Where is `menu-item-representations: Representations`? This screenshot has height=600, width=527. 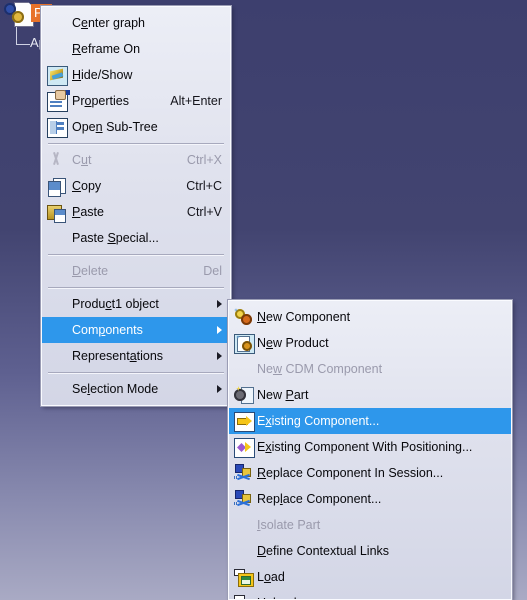 menu-item-representations: Representations is located at coordinates (136, 356).